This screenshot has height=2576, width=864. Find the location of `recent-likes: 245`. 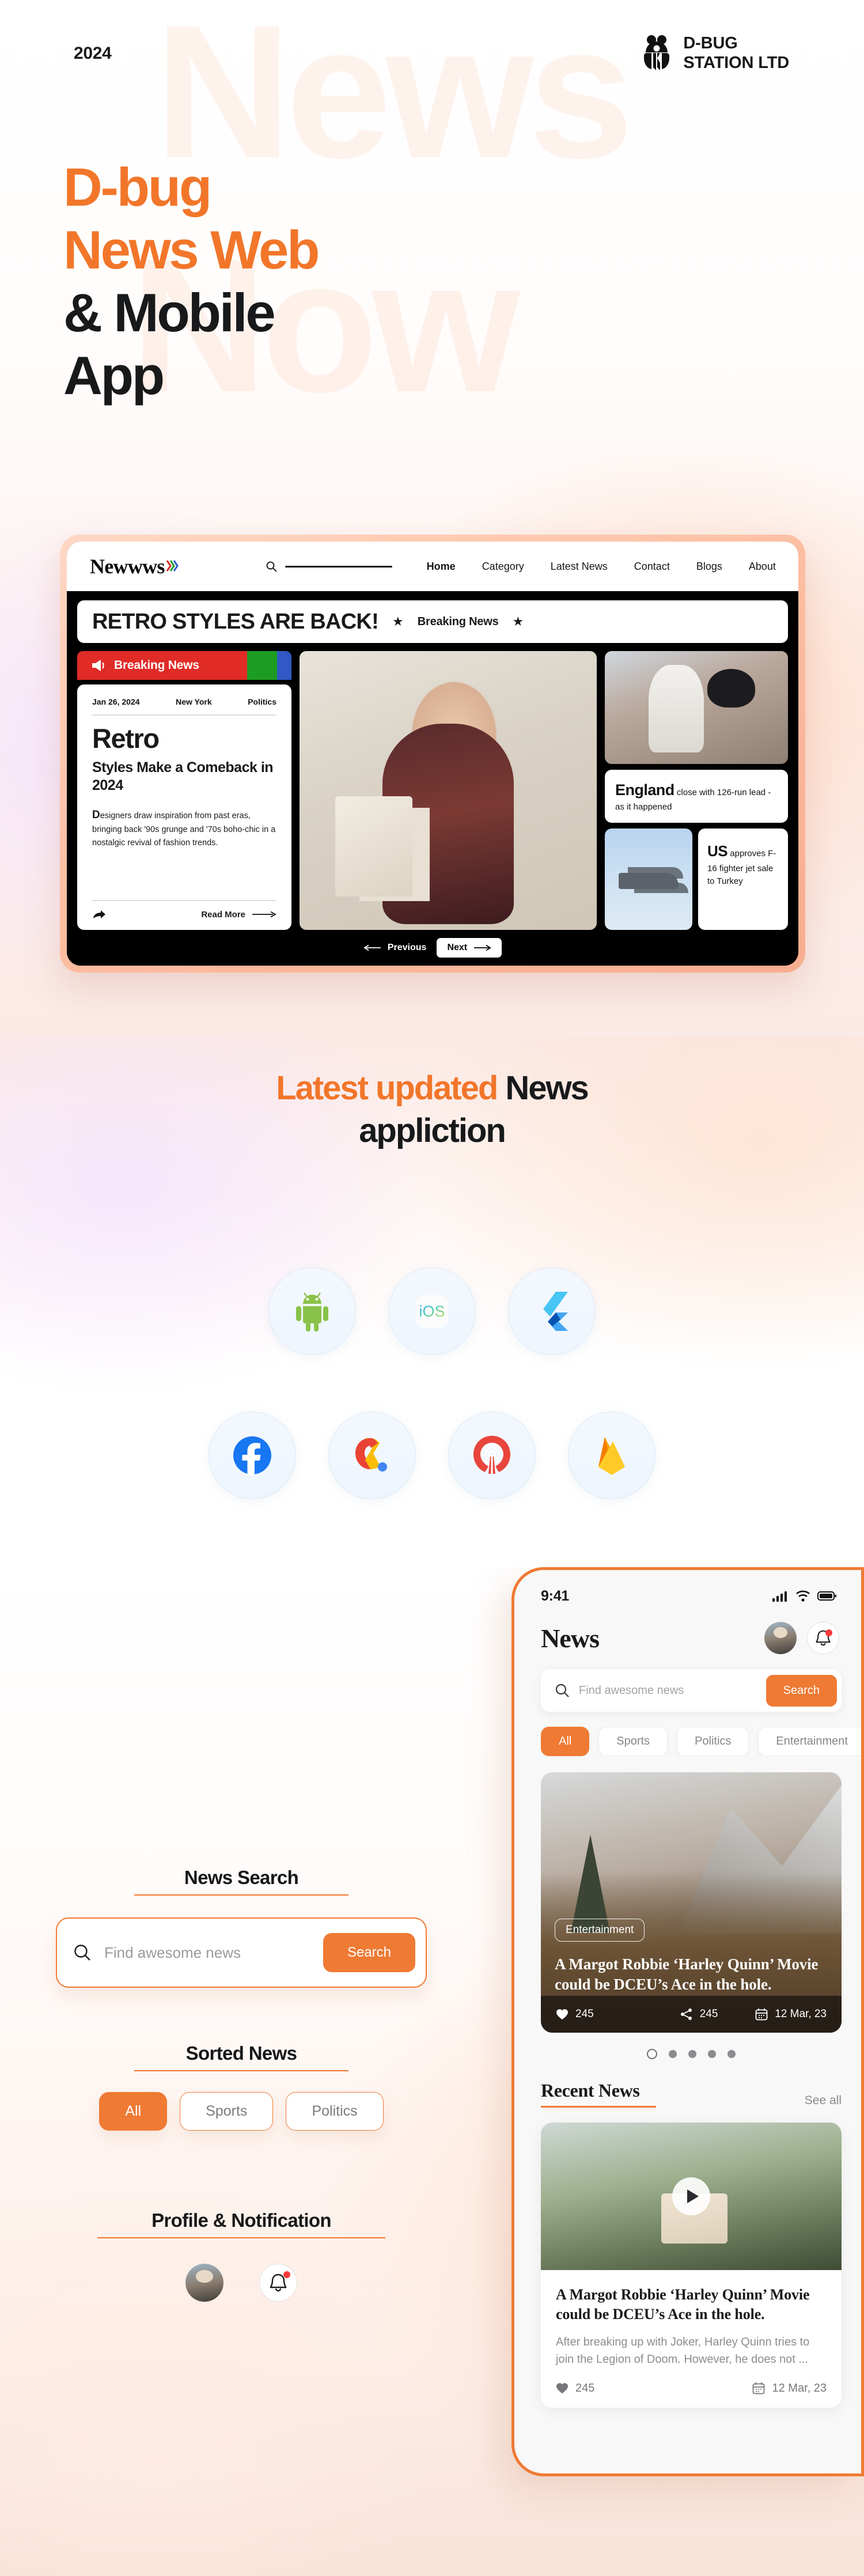

recent-likes: 245 is located at coordinates (575, 2388).